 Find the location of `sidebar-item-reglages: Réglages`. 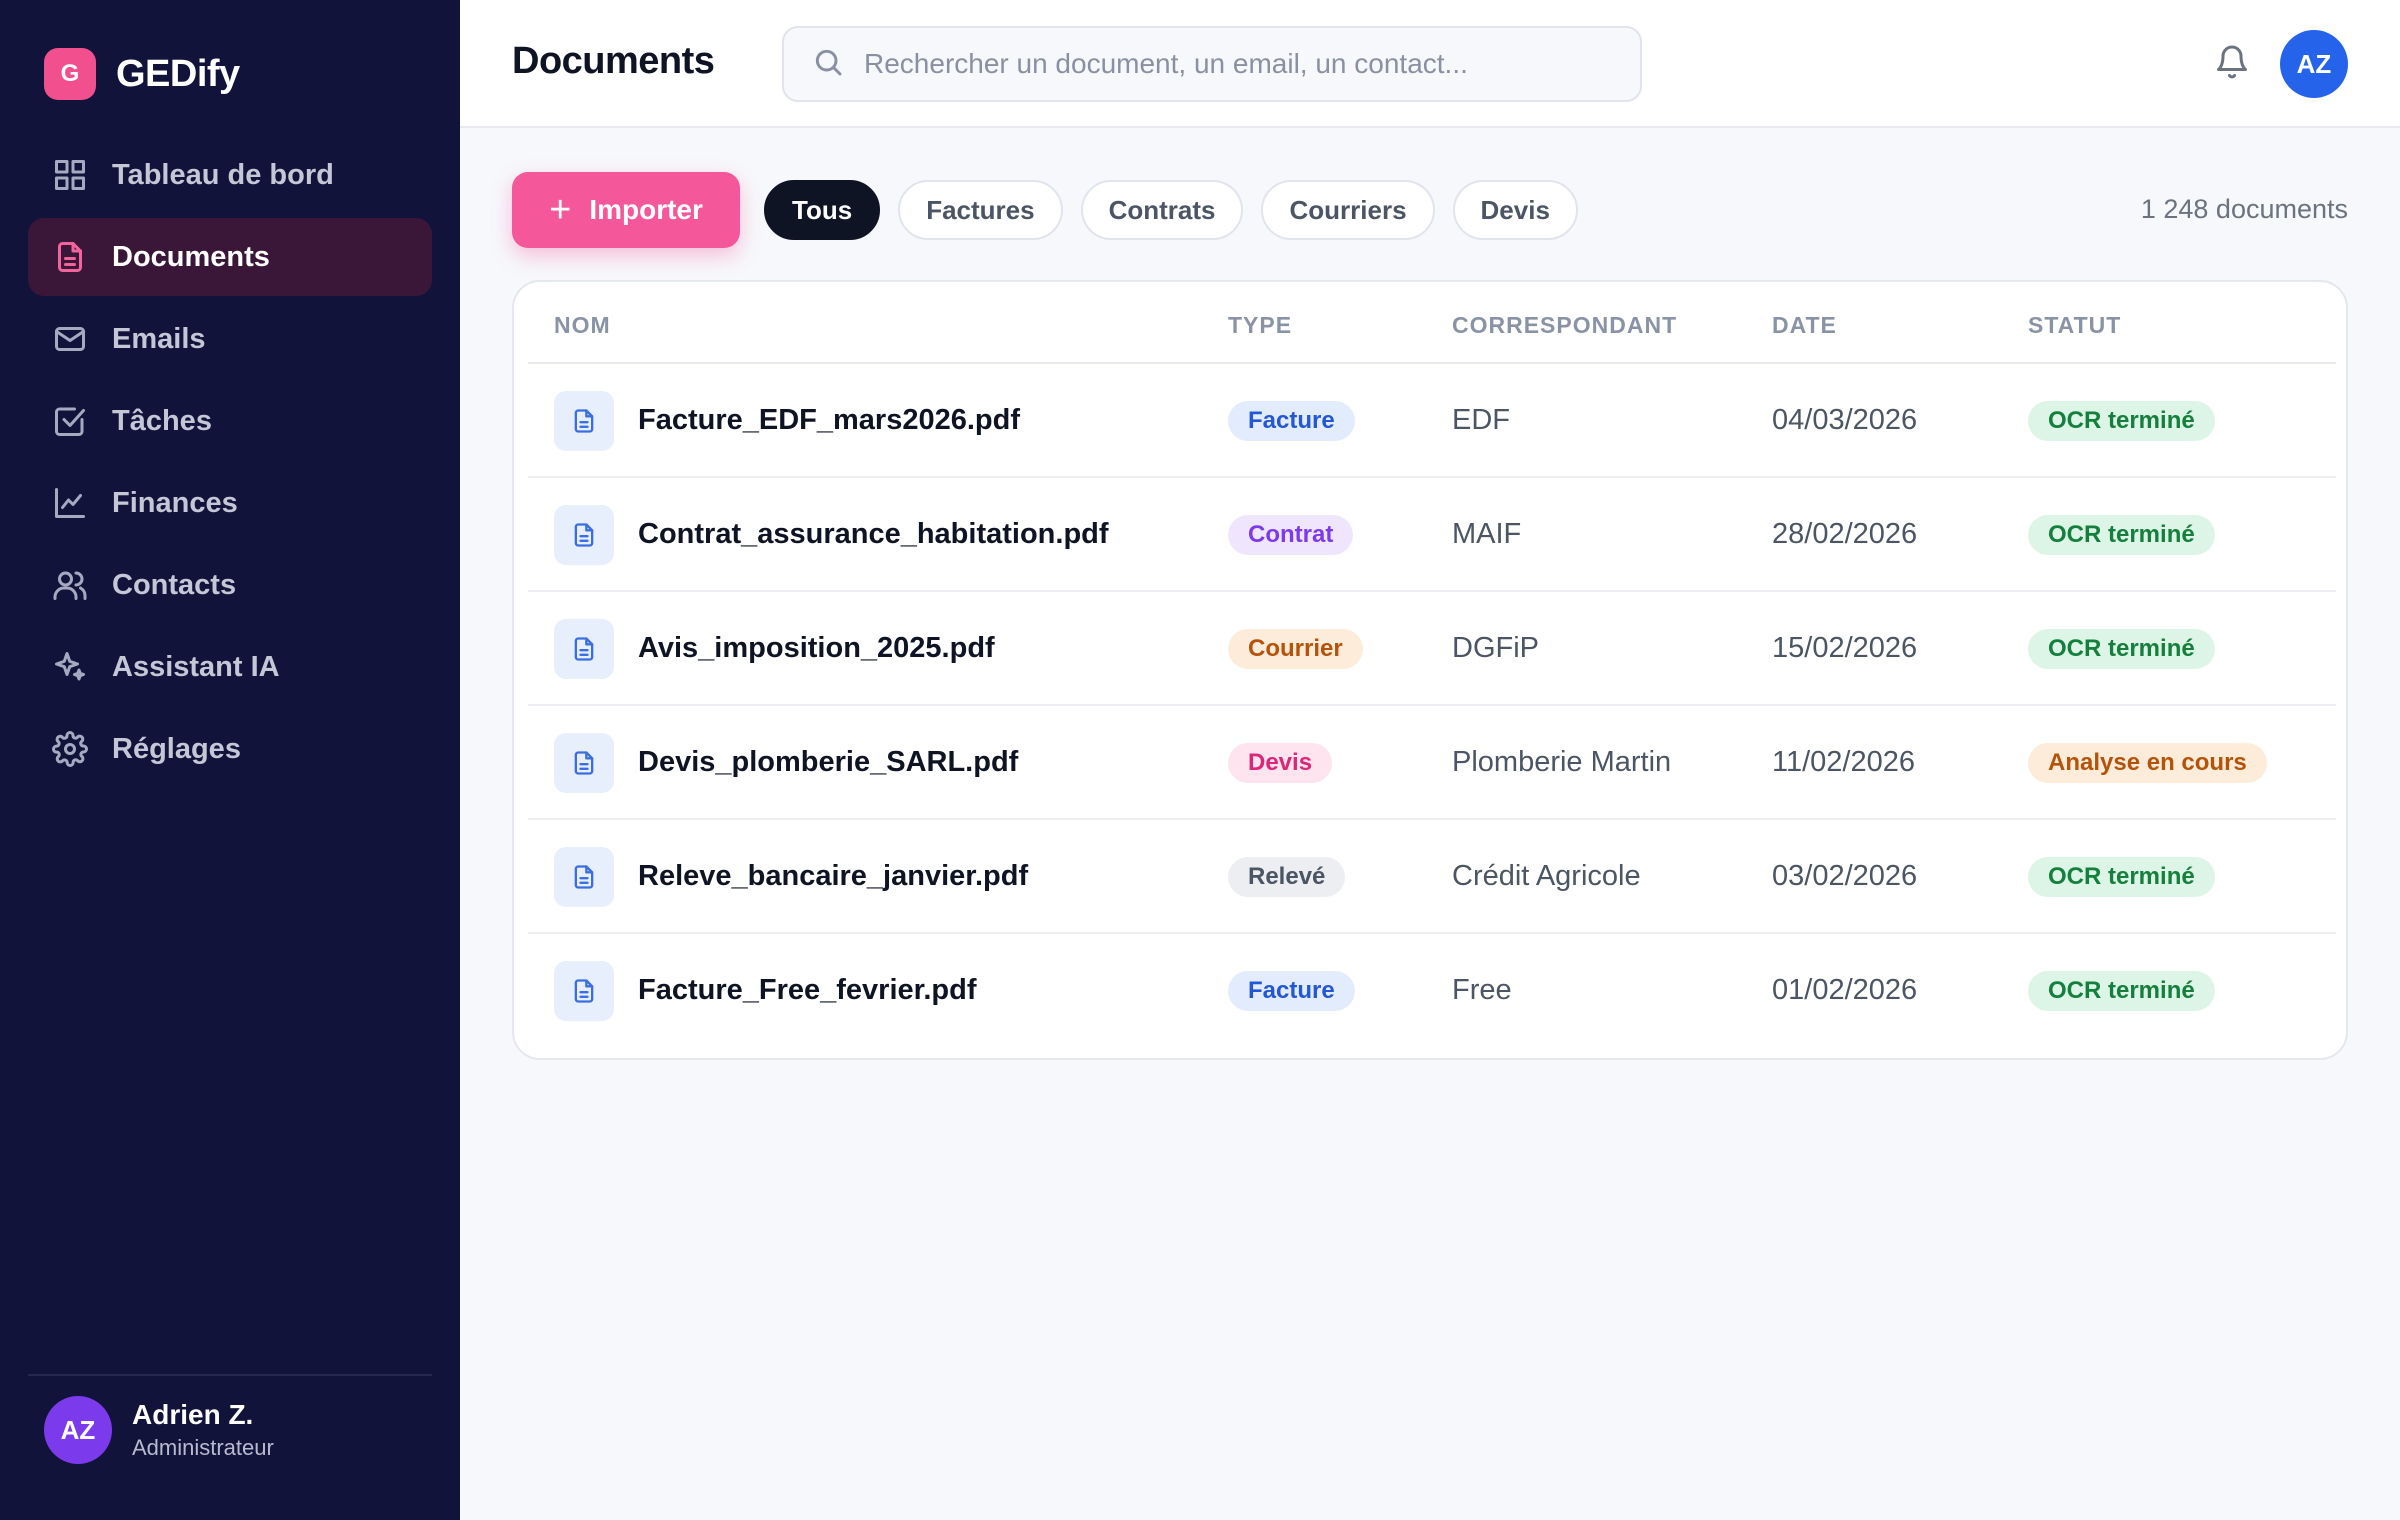

sidebar-item-reglages: Réglages is located at coordinates (230, 749).